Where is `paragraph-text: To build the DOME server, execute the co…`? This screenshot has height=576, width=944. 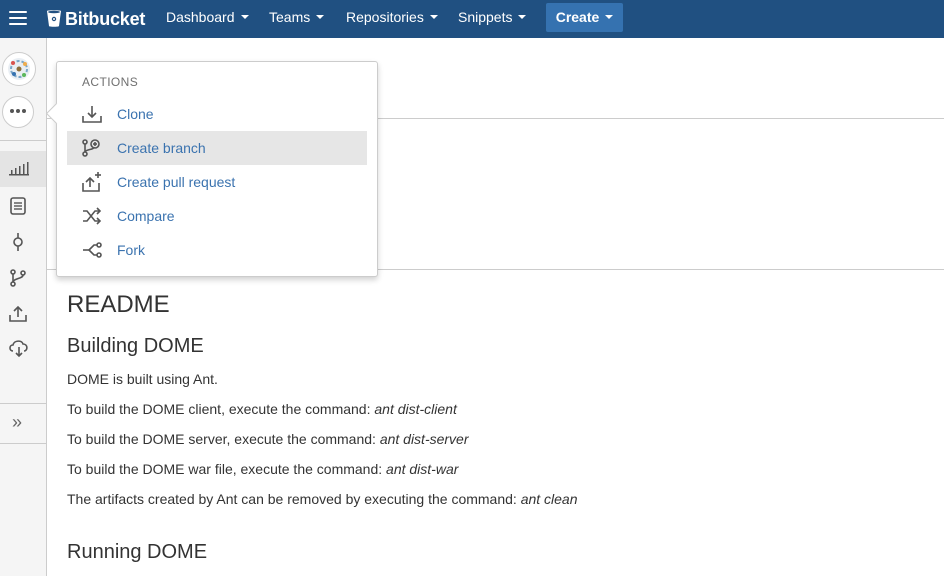
paragraph-text: To build the DOME server, execute the co… is located at coordinates (223, 439).